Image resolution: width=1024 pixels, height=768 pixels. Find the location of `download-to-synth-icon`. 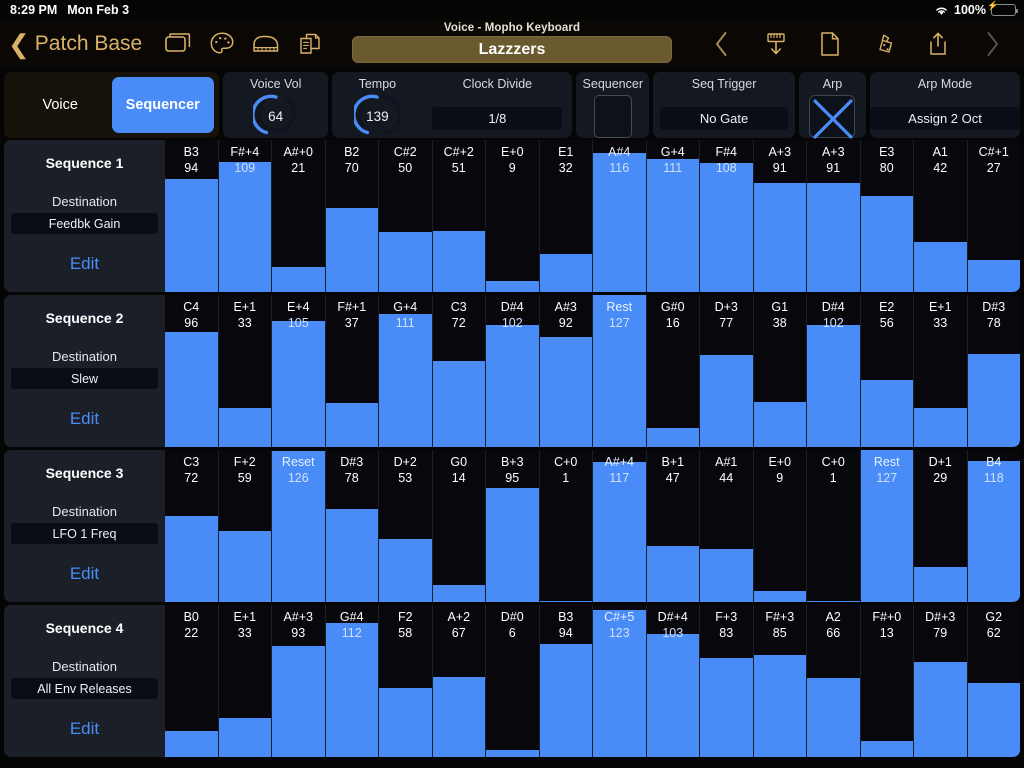

download-to-synth-icon is located at coordinates (776, 44).